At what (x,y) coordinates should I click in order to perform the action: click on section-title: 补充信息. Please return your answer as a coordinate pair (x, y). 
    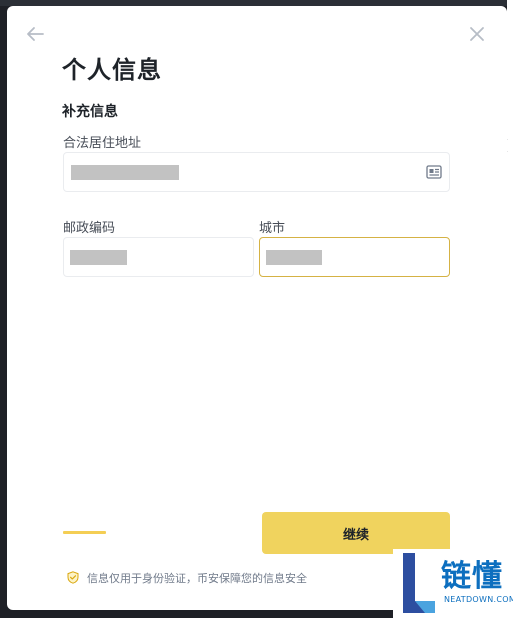
    Looking at the image, I should click on (90, 112).